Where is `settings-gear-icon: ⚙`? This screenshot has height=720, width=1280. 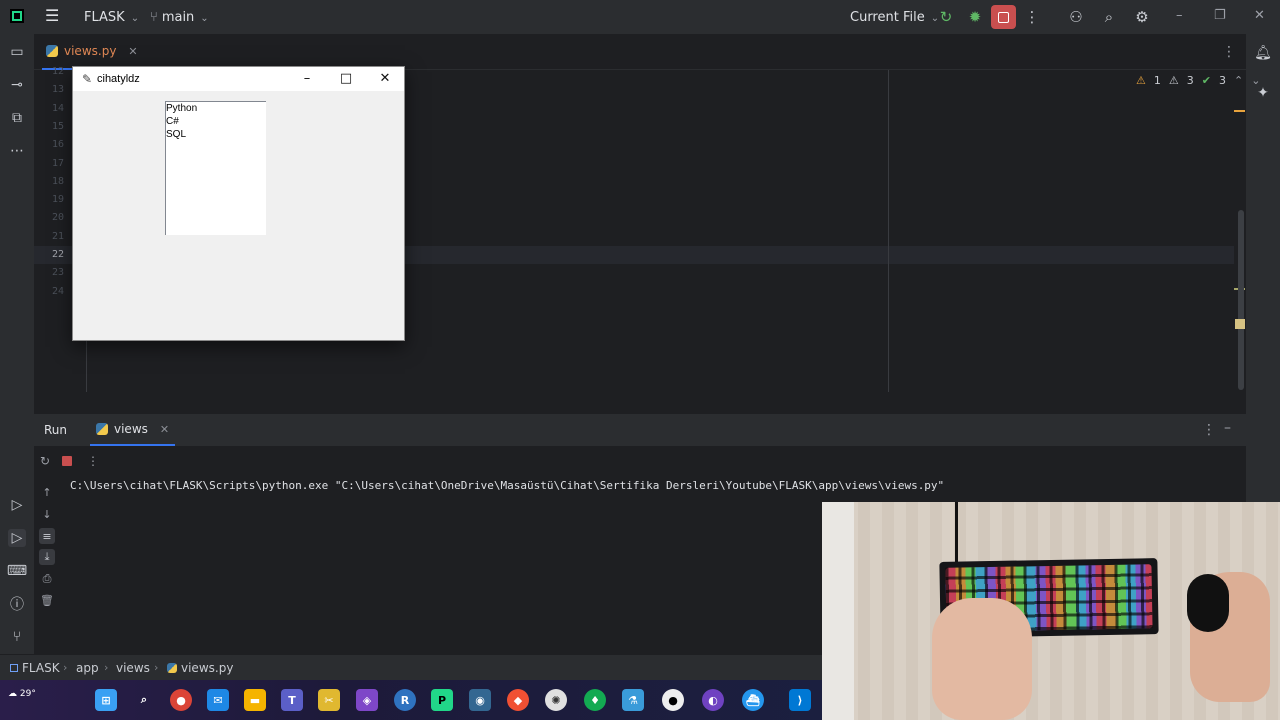 settings-gear-icon: ⚙ is located at coordinates (1142, 17).